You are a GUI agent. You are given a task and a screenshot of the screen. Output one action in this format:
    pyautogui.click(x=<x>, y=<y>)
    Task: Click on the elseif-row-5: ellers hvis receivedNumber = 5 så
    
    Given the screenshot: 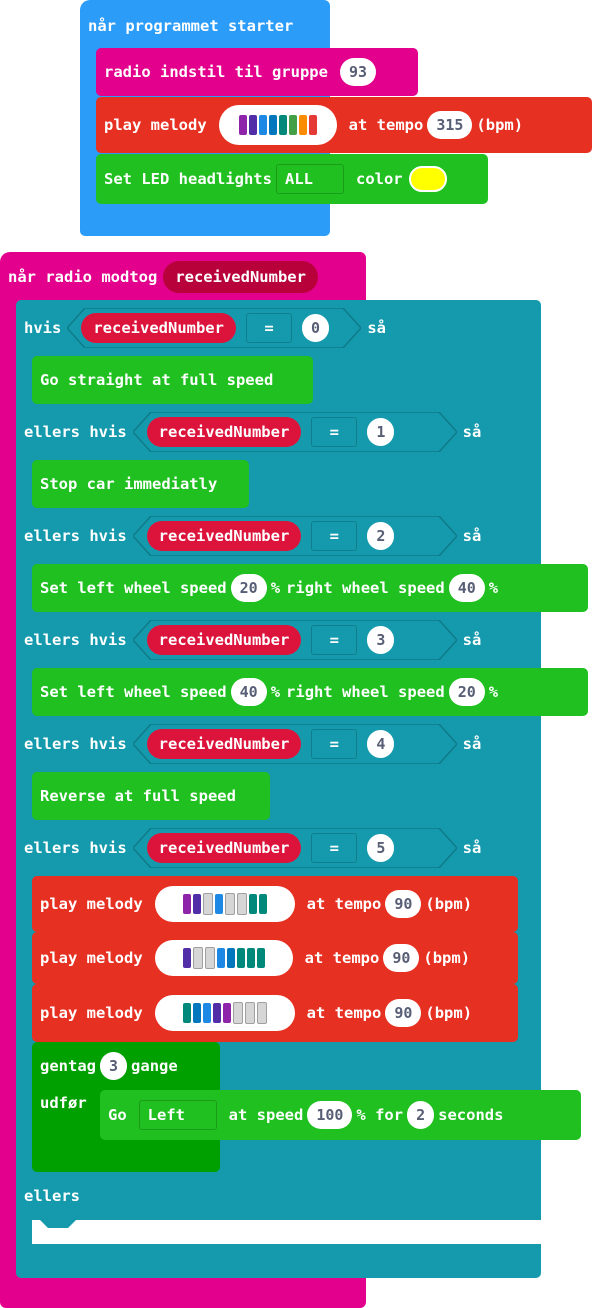 What is the action you would take?
    pyautogui.click(x=248, y=848)
    